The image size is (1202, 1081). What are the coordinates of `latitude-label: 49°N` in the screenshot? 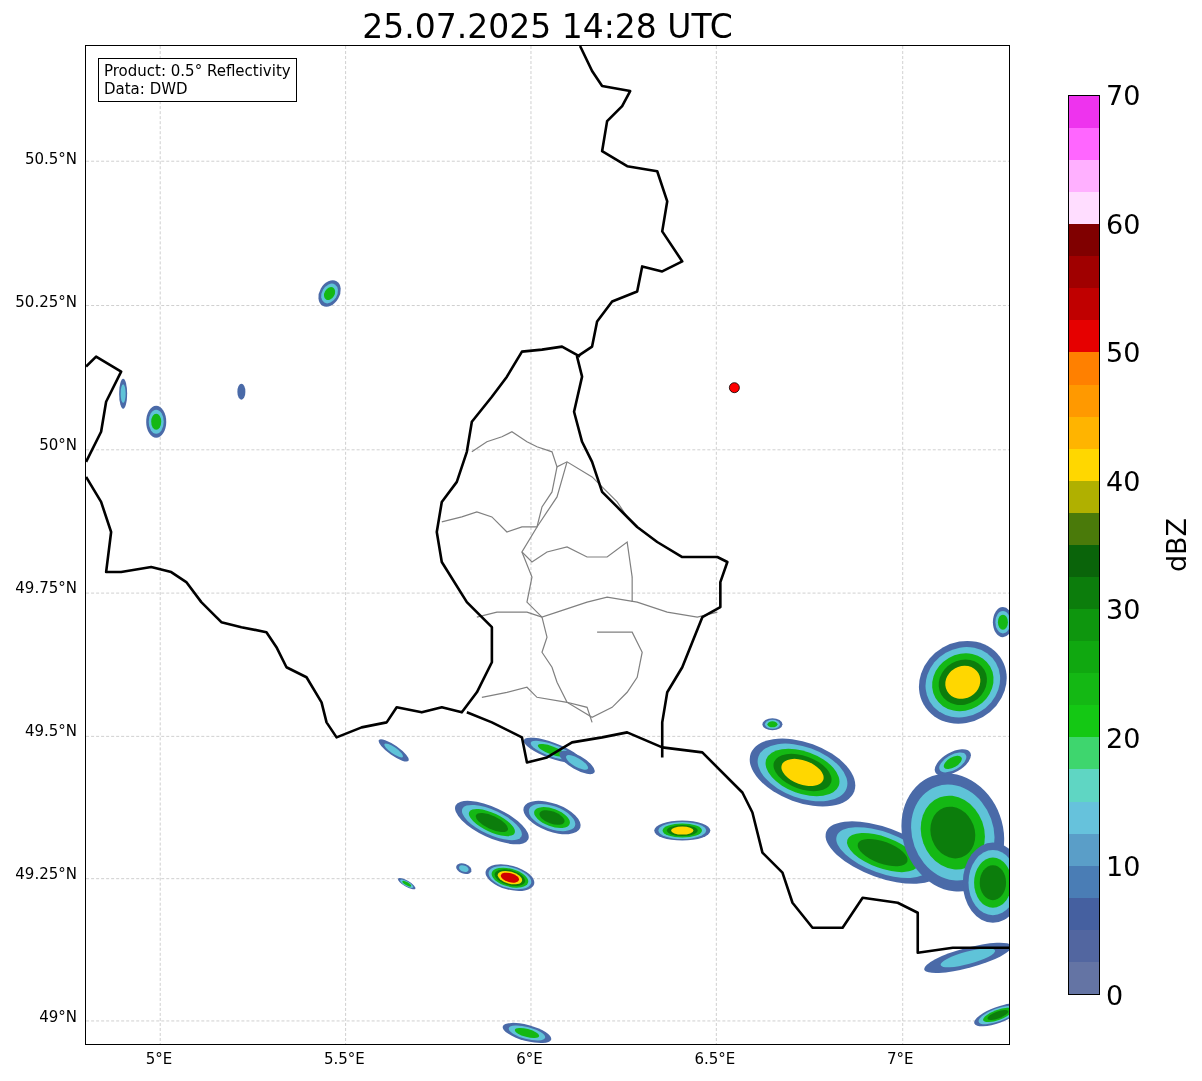 It's located at (58, 1017).